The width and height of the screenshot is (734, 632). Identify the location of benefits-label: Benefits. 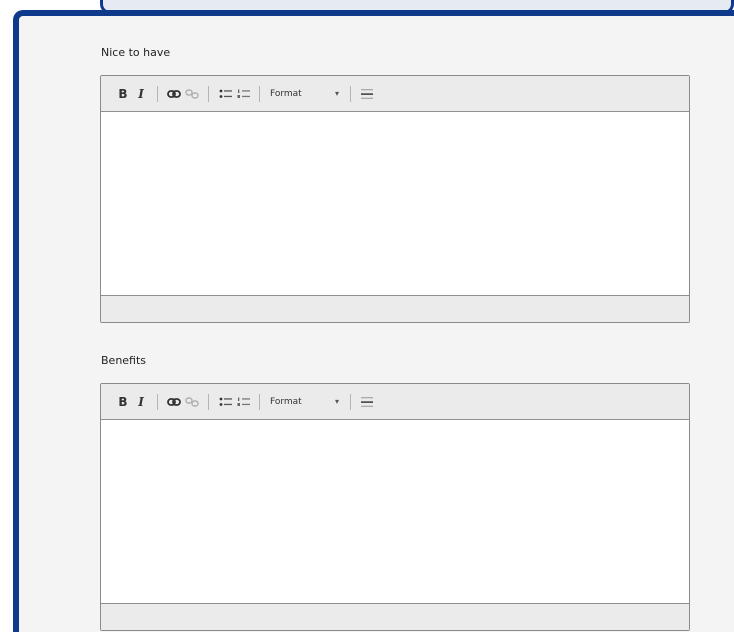
(124, 360).